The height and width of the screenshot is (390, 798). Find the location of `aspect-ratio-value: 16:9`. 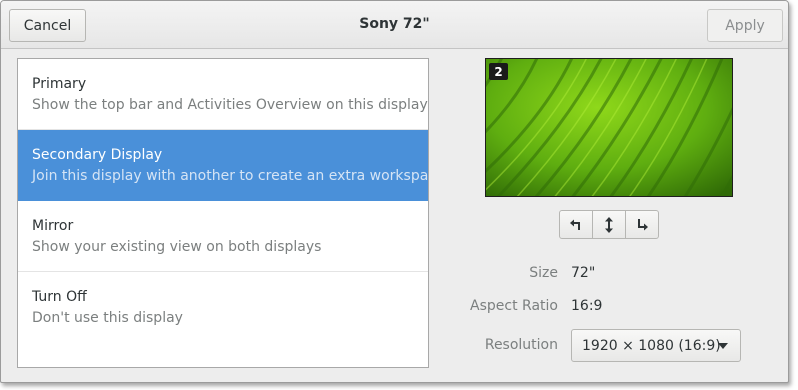

aspect-ratio-value: 16:9 is located at coordinates (587, 306).